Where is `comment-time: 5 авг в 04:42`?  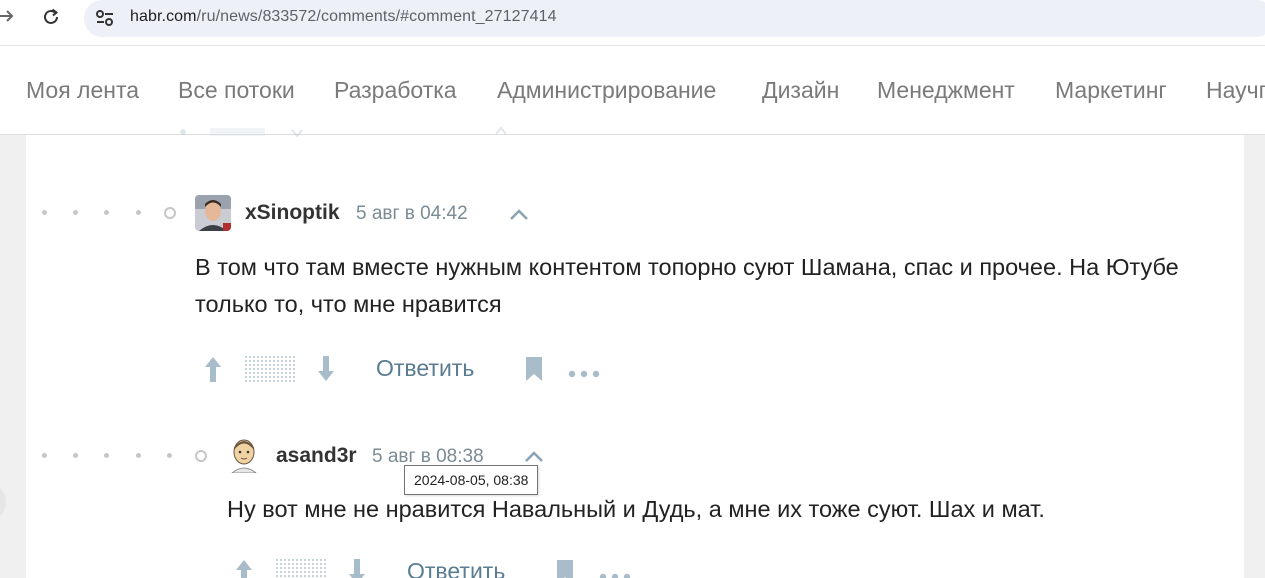
comment-time: 5 авг в 04:42 is located at coordinates (412, 214).